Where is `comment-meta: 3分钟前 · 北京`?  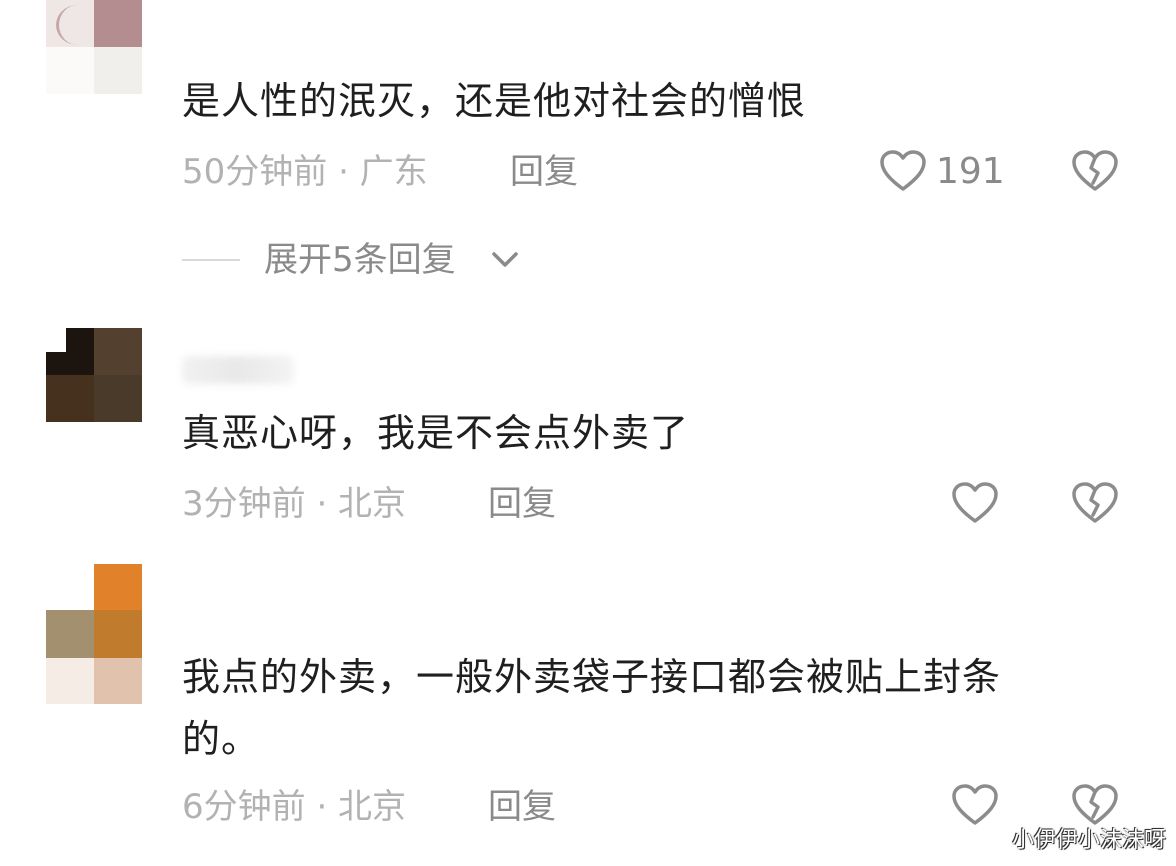
comment-meta: 3分钟前 · 北京 is located at coordinates (294, 504).